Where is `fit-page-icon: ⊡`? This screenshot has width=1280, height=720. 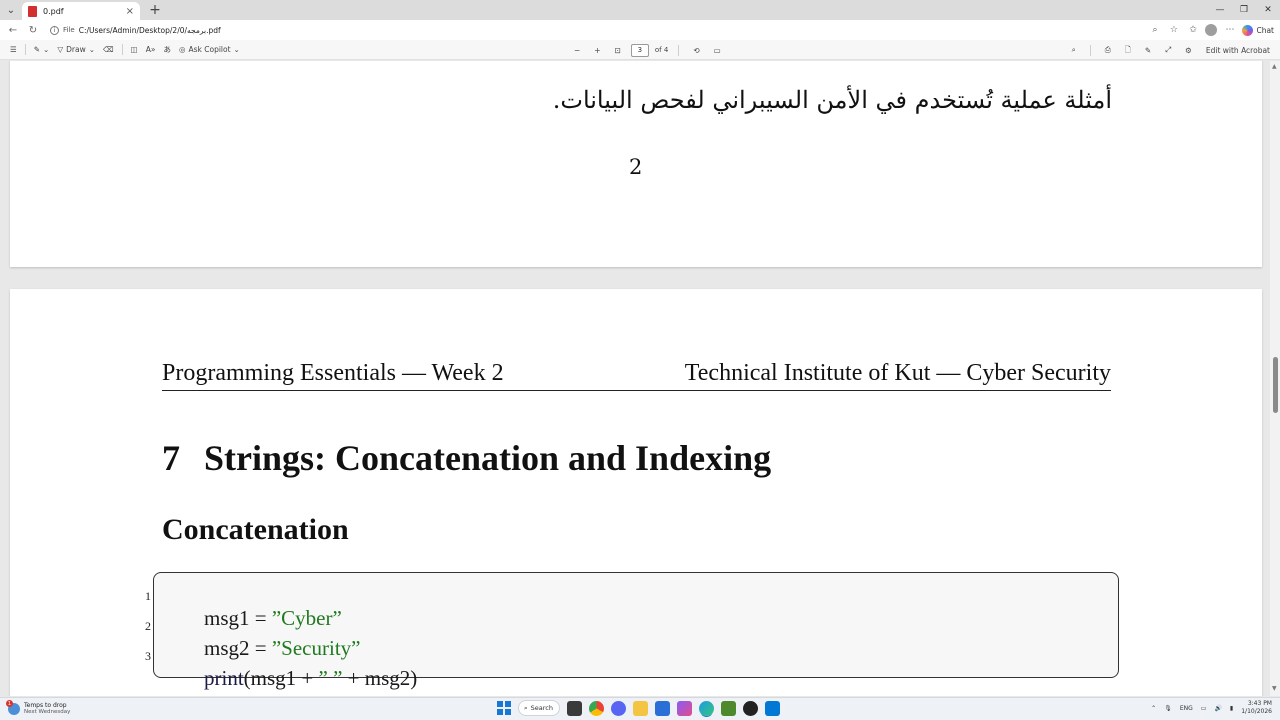
fit-page-icon: ⊡ is located at coordinates (618, 50).